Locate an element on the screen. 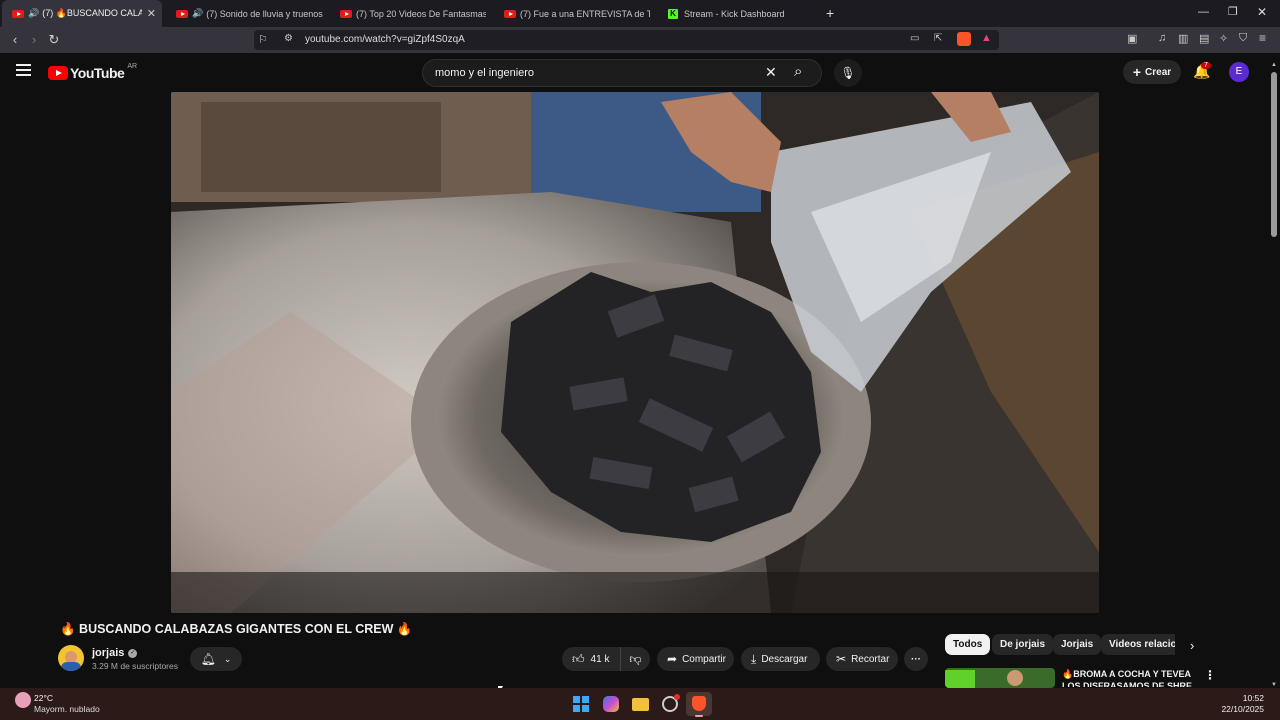 The height and width of the screenshot is (720, 1280). clip-button: ✂ Recortar is located at coordinates (862, 659).